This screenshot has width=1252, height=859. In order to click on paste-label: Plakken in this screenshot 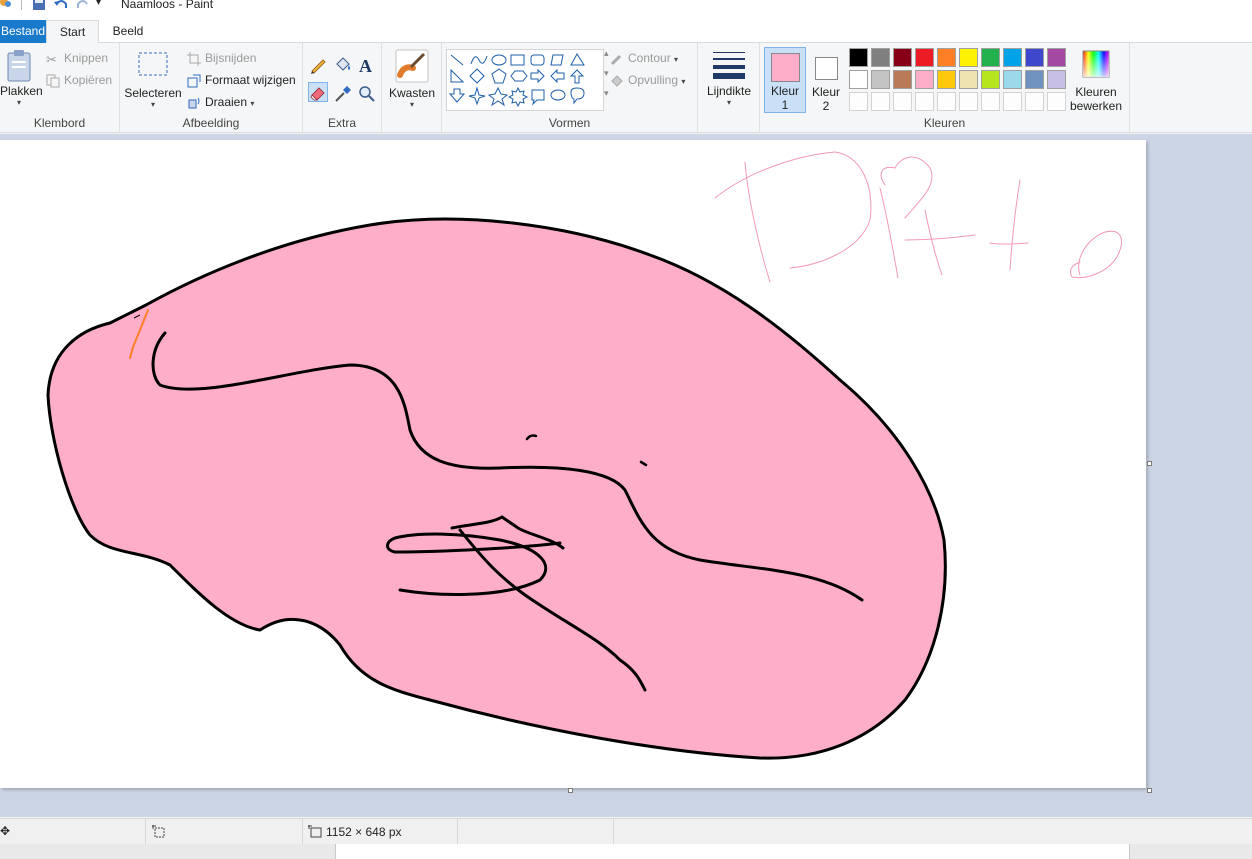, I will do `click(21, 91)`.